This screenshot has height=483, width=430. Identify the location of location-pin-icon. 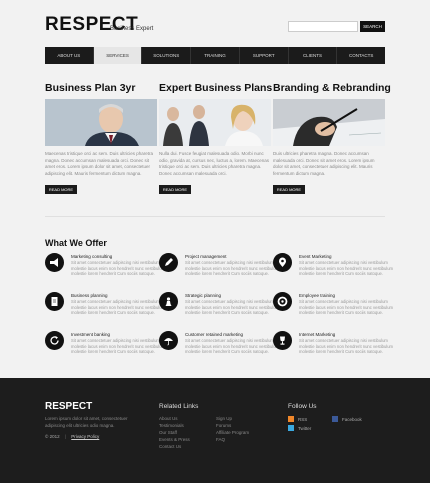
(282, 262).